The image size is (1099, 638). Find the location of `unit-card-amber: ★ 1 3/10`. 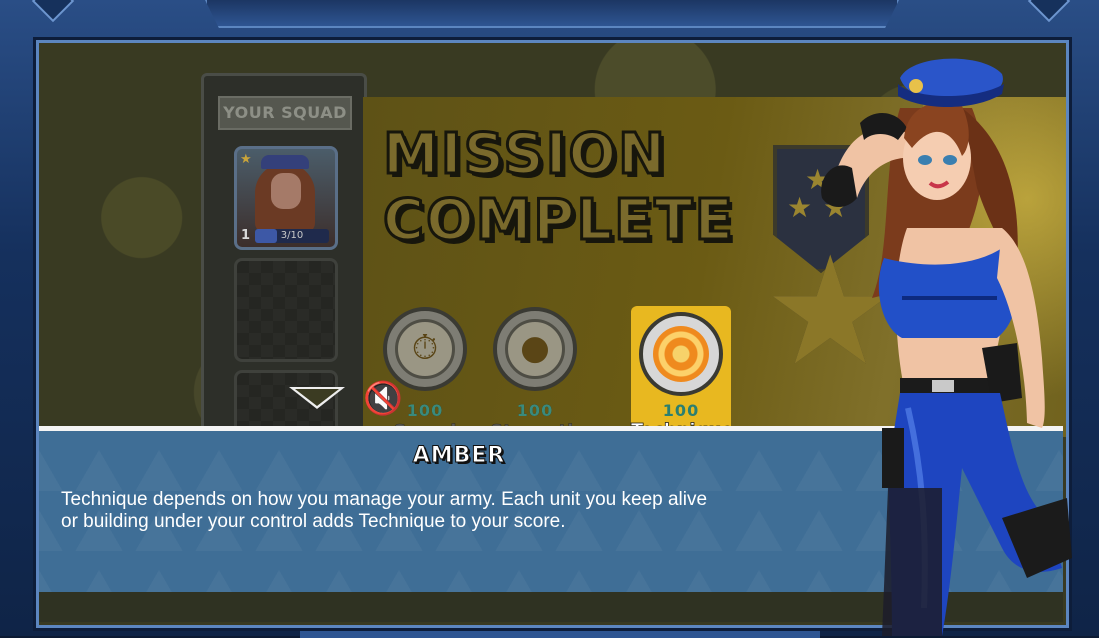

unit-card-amber: ★ 1 3/10 is located at coordinates (286, 198).